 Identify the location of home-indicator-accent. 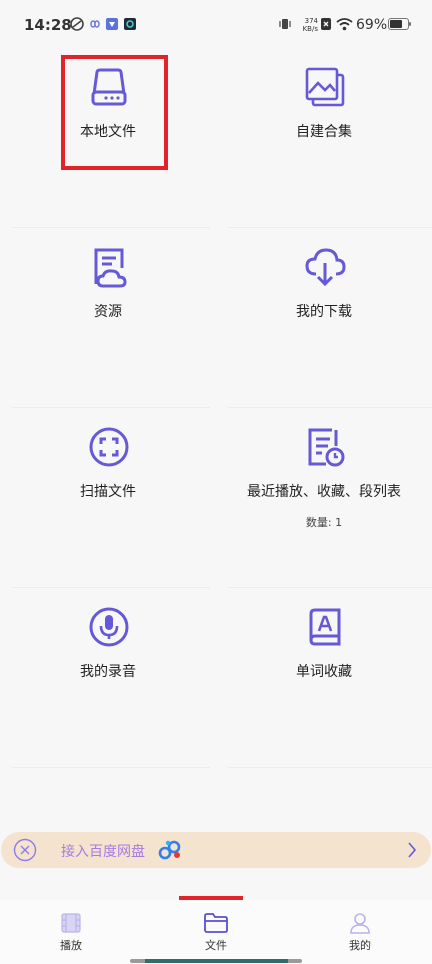
(216, 961).